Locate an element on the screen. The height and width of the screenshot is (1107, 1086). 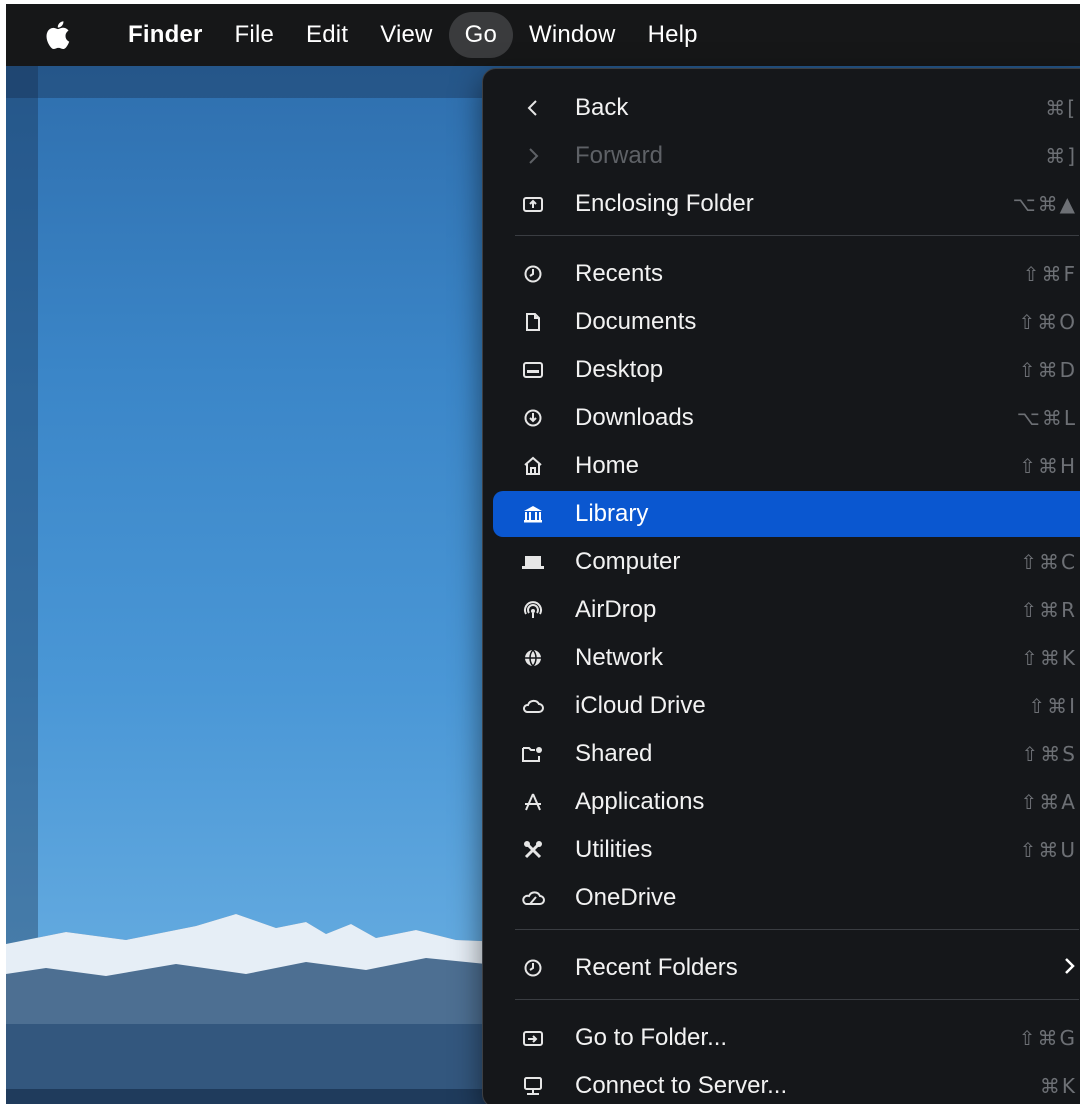
menubar-help: Help is located at coordinates (673, 35).